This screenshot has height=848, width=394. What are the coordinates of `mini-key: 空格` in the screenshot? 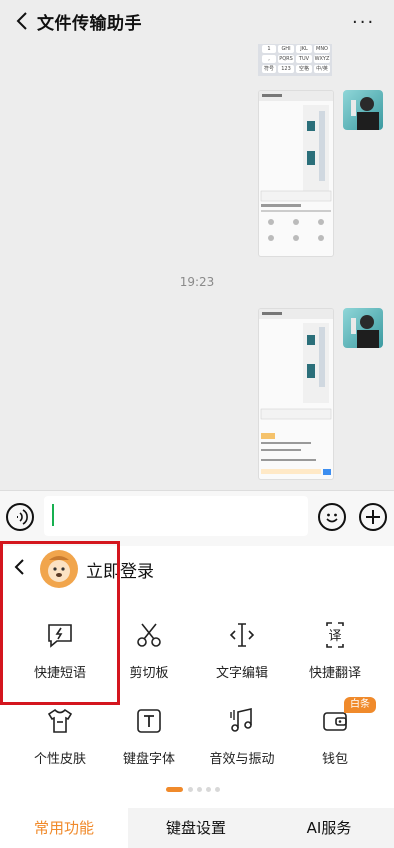 It's located at (304, 69).